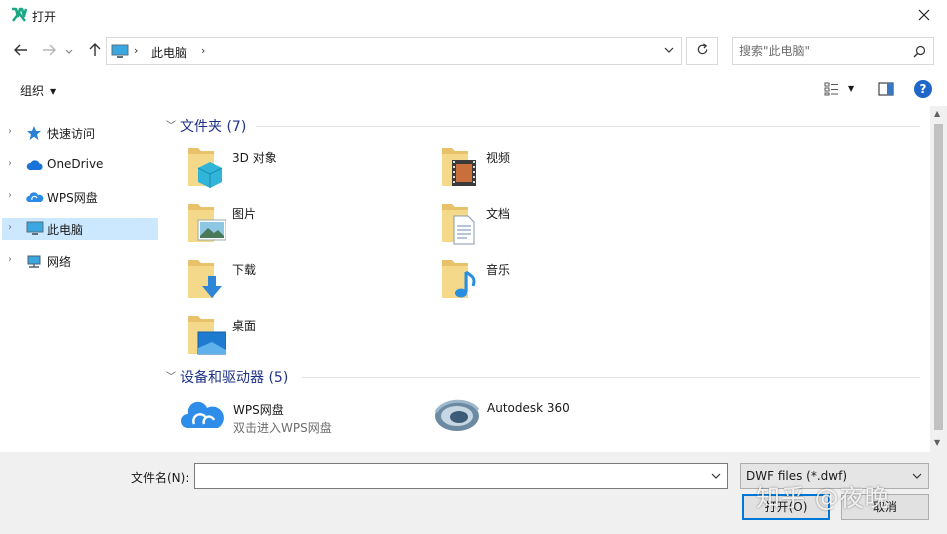  I want to click on documents-folder-icon, so click(460, 225).